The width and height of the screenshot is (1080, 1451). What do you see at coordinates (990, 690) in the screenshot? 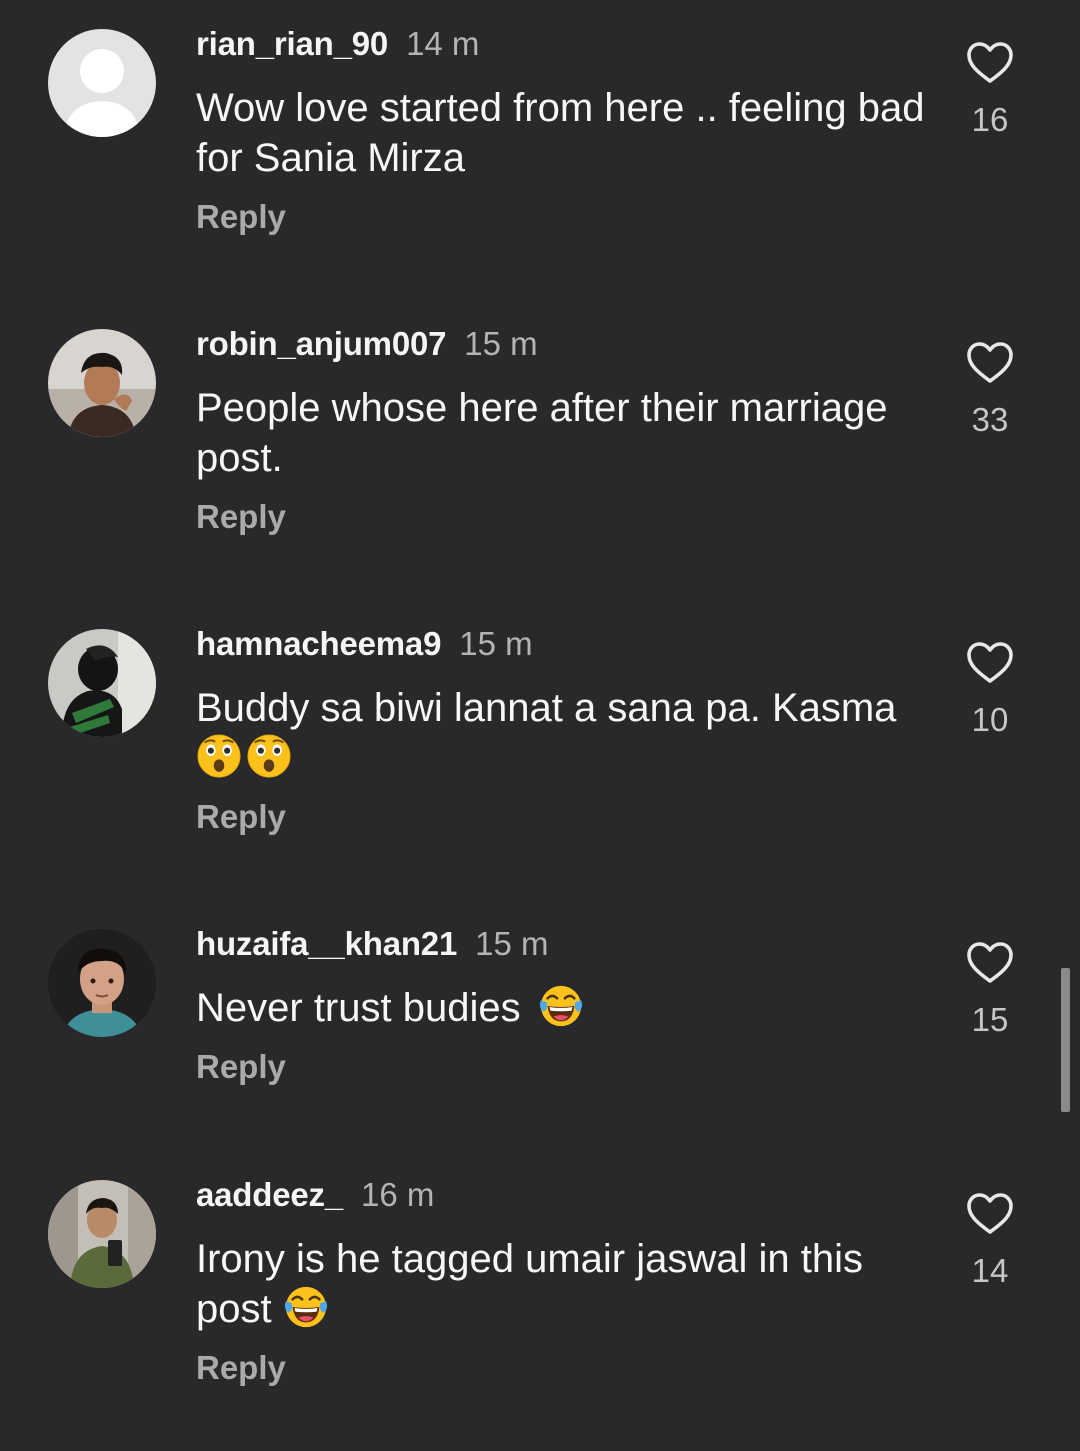
I see `like-button: 10` at bounding box center [990, 690].